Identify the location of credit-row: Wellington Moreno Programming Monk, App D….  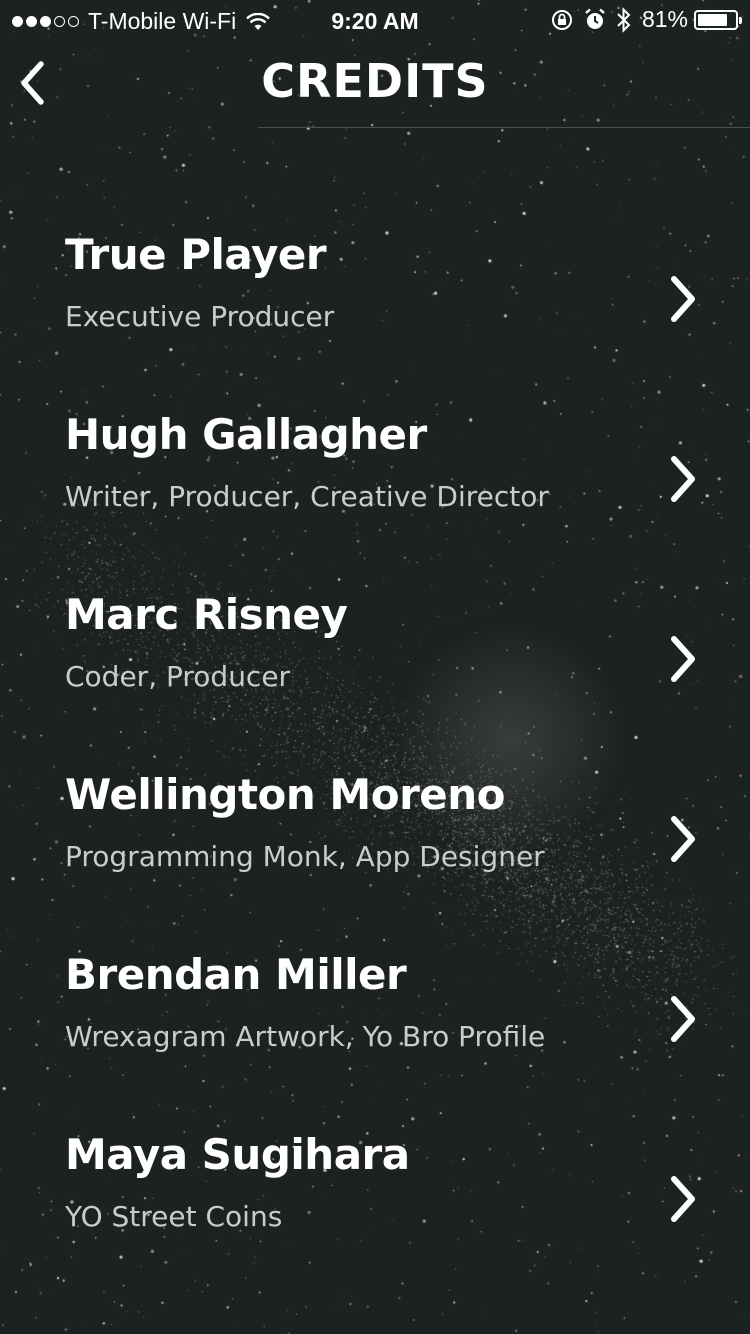
(375, 838).